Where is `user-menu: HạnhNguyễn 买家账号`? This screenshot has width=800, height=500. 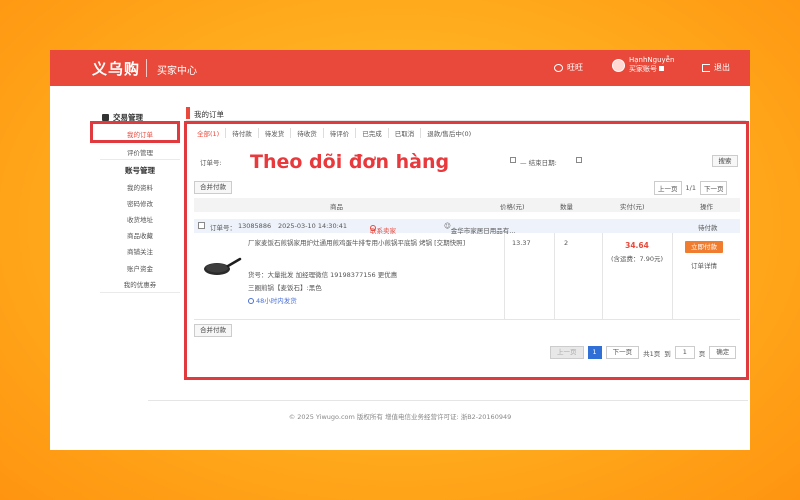
user-menu: HạnhNguyễn 买家账号 is located at coordinates (643, 65).